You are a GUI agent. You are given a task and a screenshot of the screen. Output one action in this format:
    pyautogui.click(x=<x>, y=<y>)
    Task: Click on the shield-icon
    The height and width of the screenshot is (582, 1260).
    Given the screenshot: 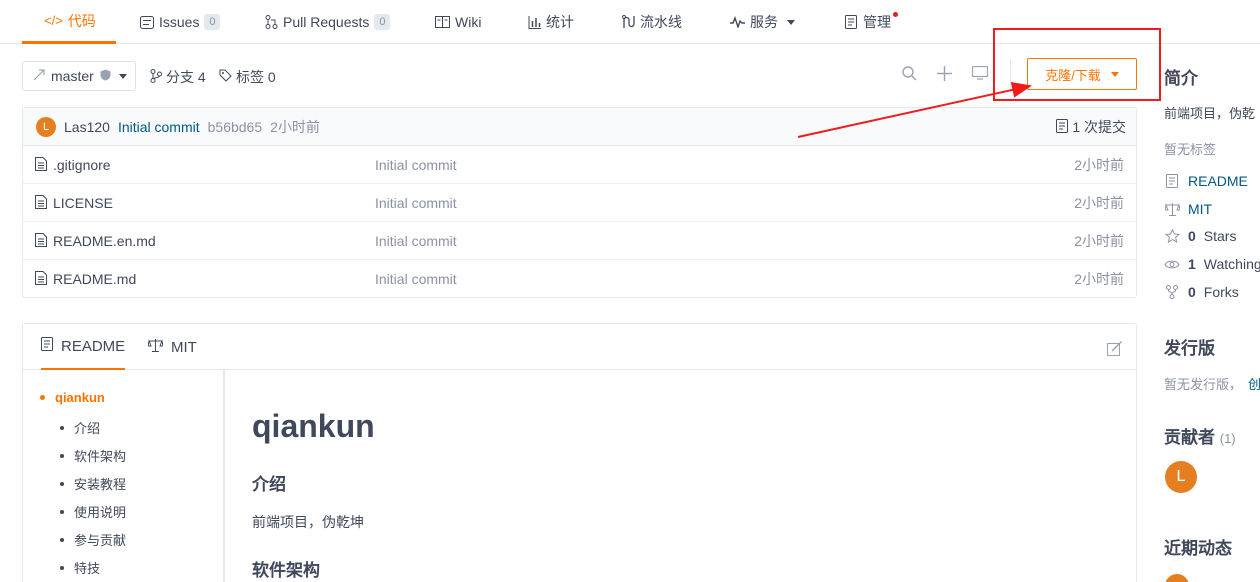 What is the action you would take?
    pyautogui.click(x=105, y=76)
    